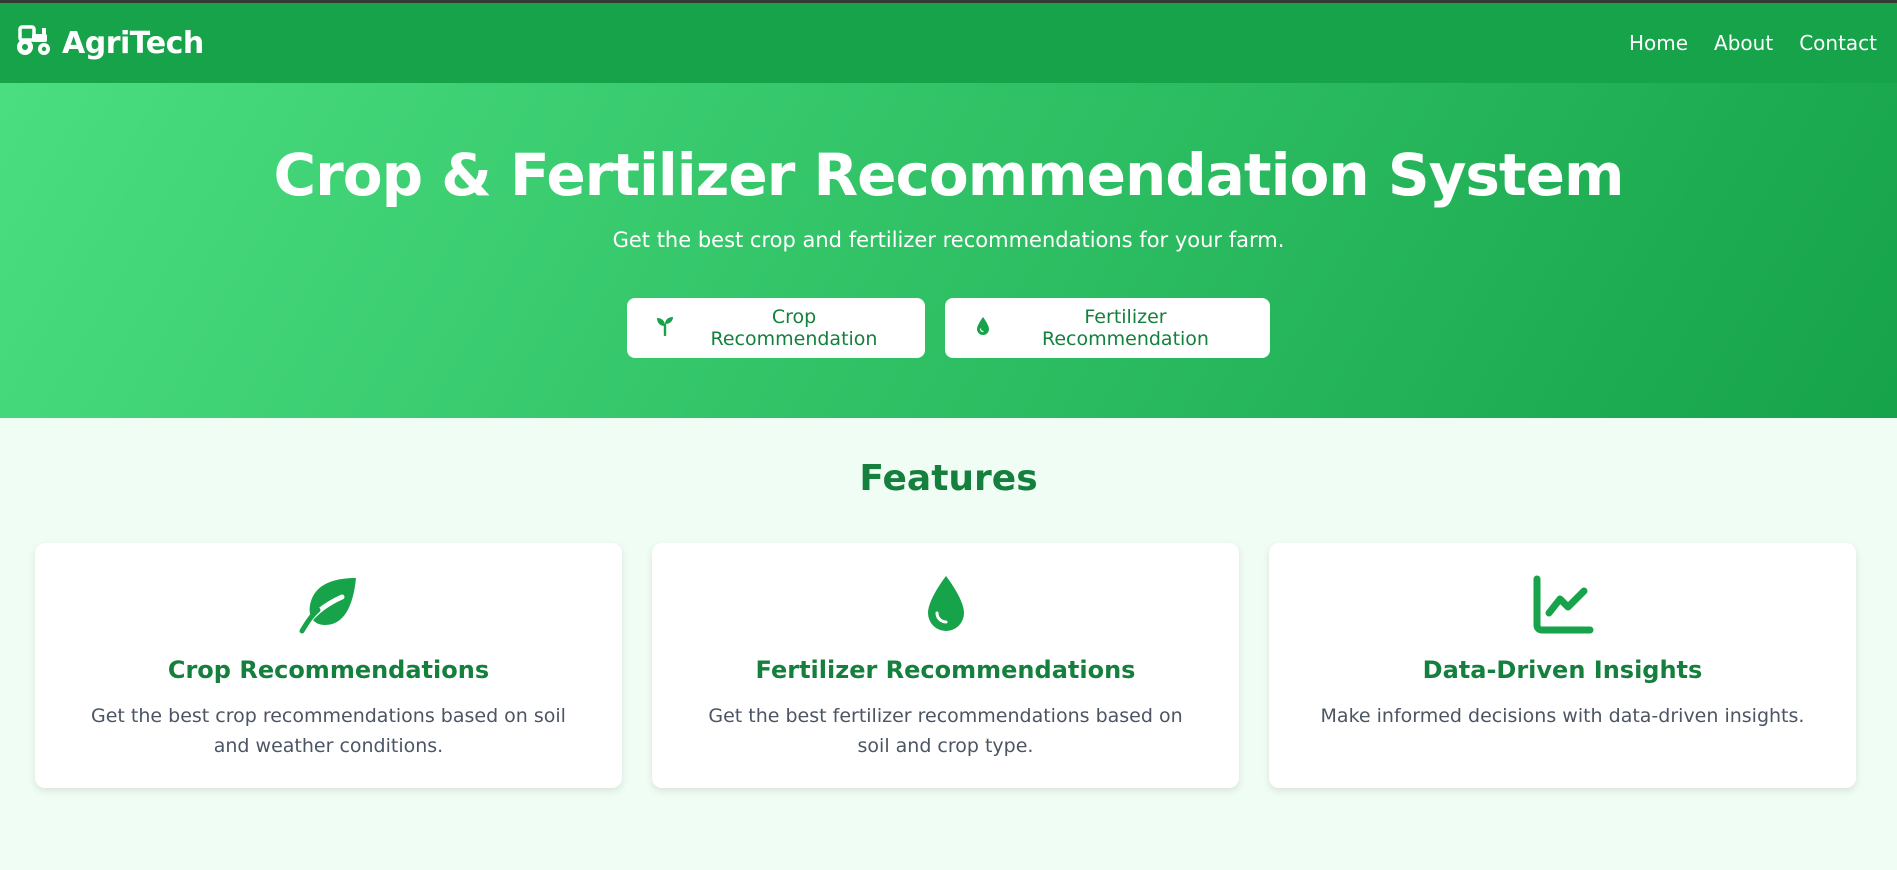  What do you see at coordinates (1658, 43) in the screenshot?
I see `nav-link-home: Home` at bounding box center [1658, 43].